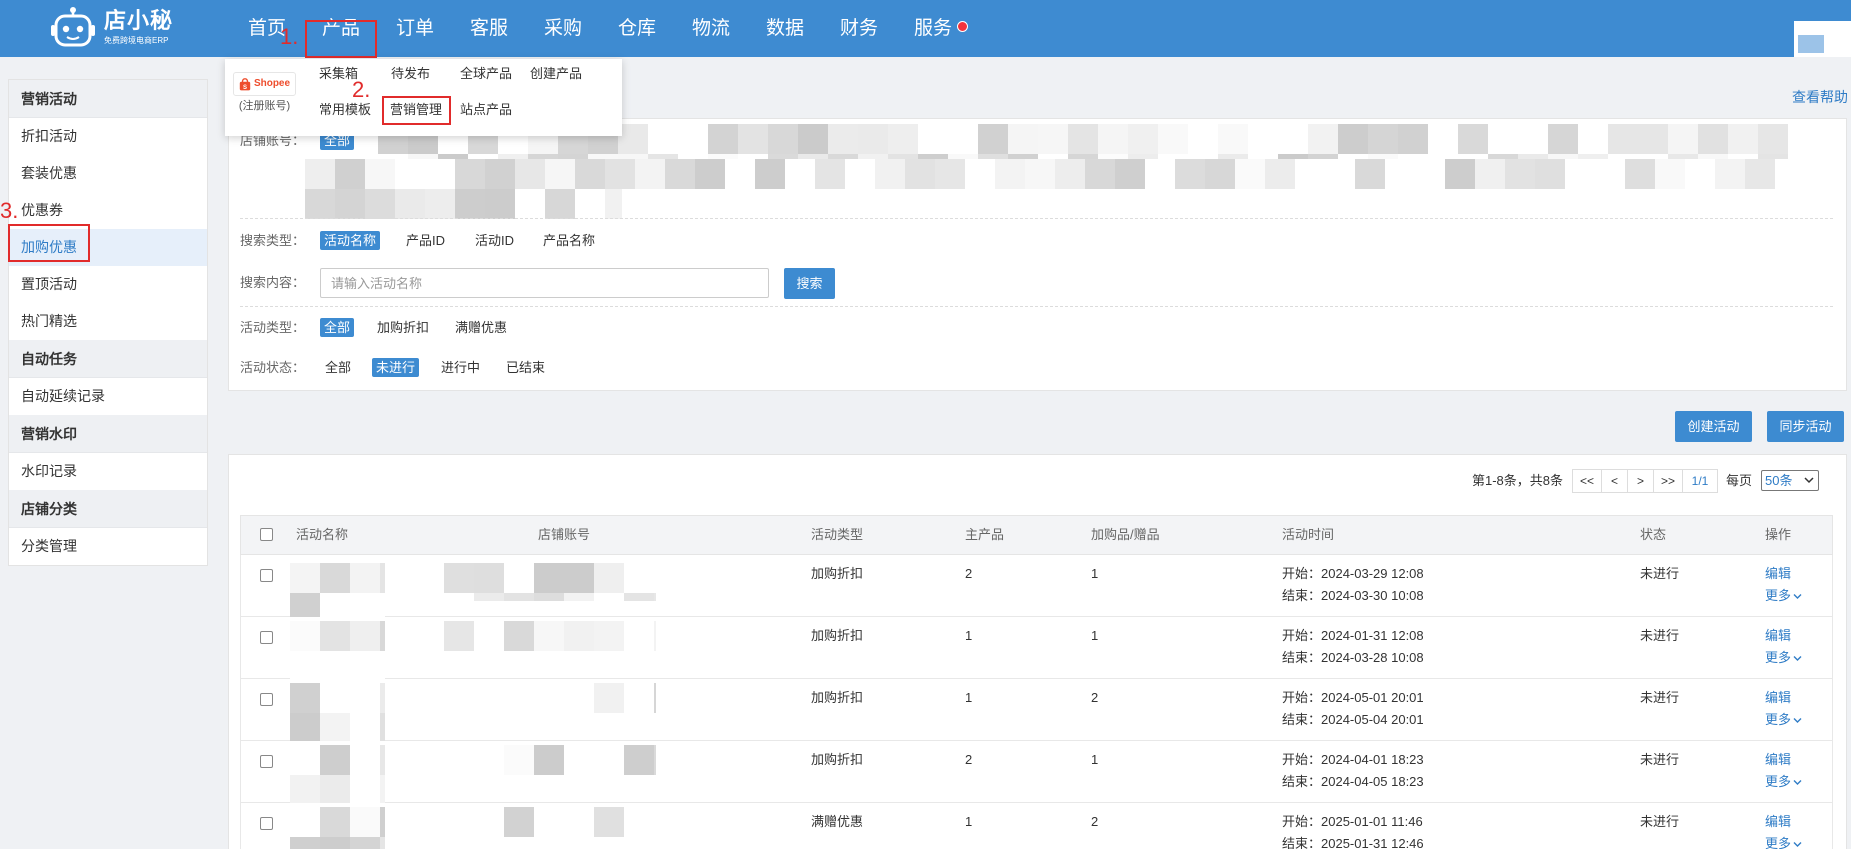 This screenshot has width=1851, height=849. What do you see at coordinates (1518, 480) in the screenshot?
I see `pagination-summary: 第1-8条，共8条` at bounding box center [1518, 480].